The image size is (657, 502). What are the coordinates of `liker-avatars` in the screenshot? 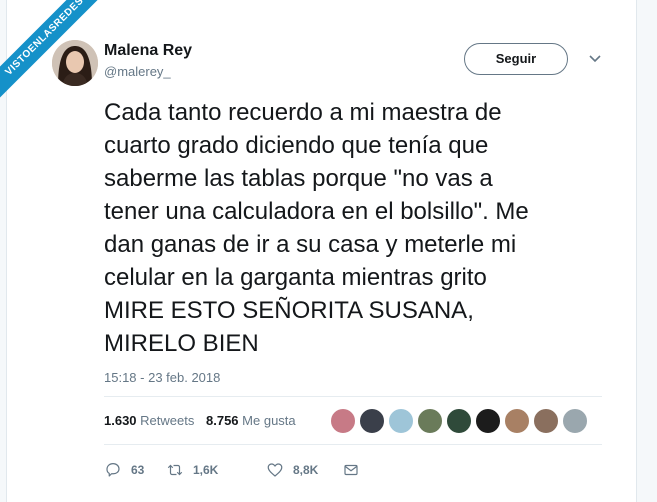 It's located at (460, 421).